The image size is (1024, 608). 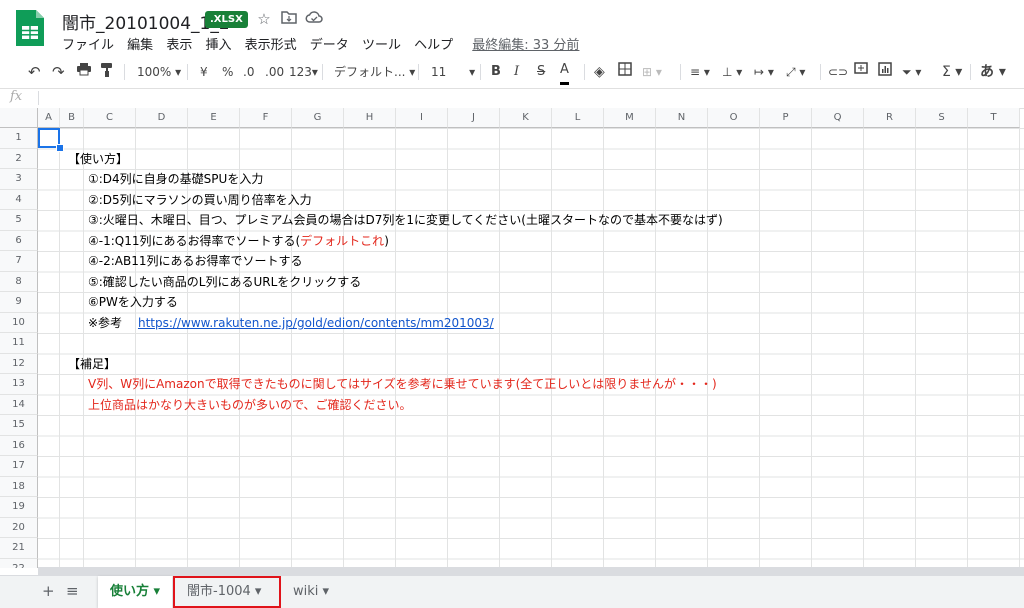 What do you see at coordinates (19, 179) in the screenshot?
I see `row-header-3: 3` at bounding box center [19, 179].